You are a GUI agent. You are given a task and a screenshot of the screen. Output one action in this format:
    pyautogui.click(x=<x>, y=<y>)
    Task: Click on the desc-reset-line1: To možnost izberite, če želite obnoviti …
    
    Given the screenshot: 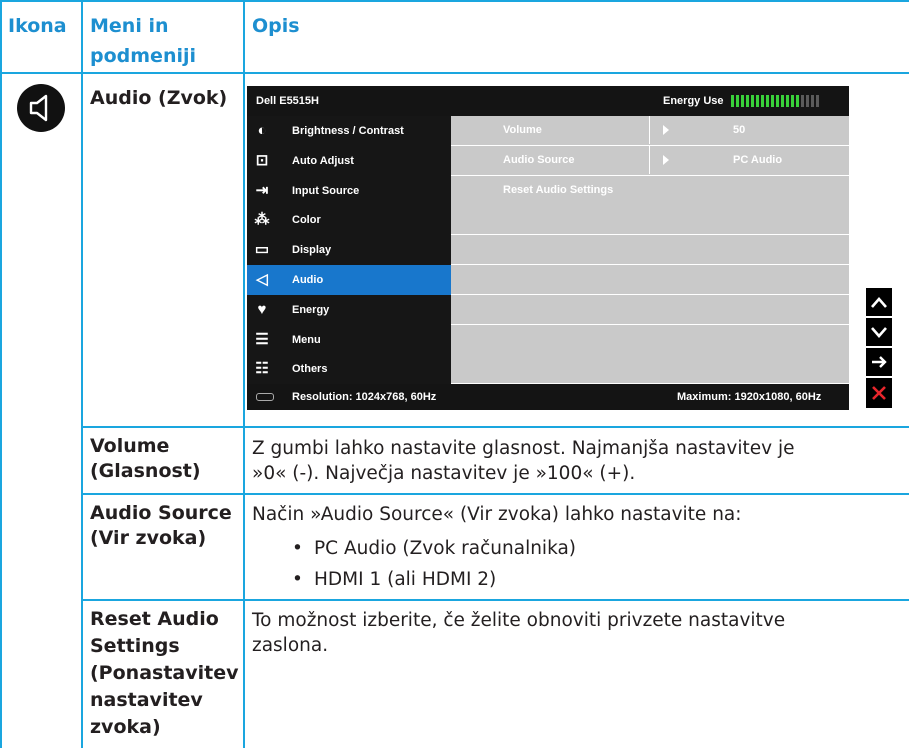 What is the action you would take?
    pyautogui.click(x=519, y=620)
    